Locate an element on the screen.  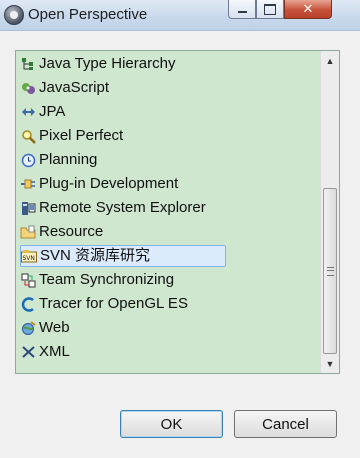
perspective-label: Plug-in Development is located at coordinates (109, 183).